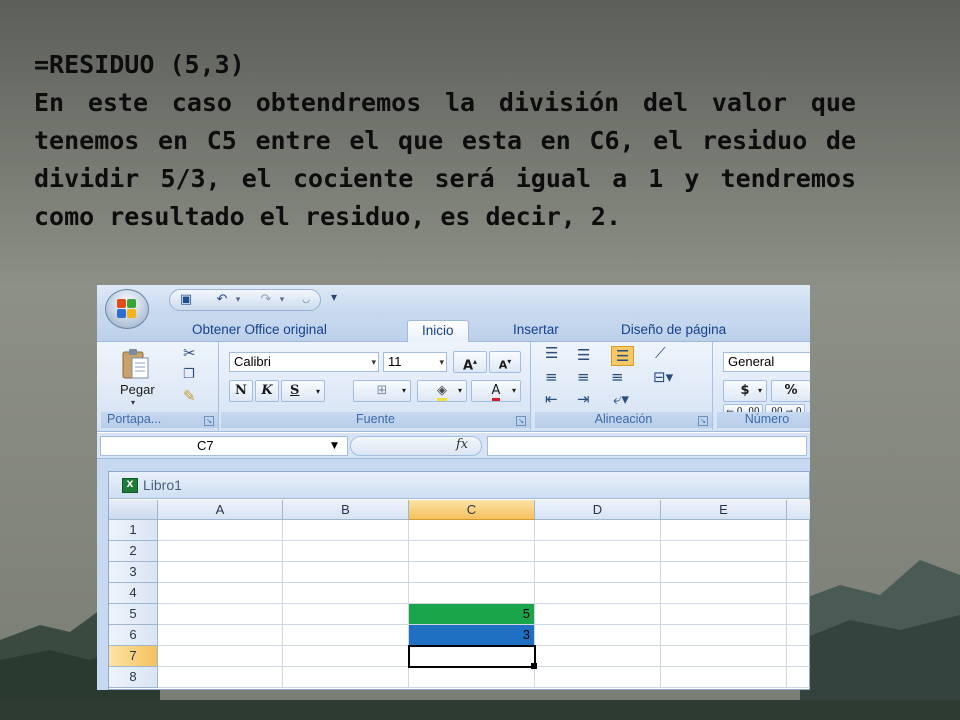  What do you see at coordinates (189, 396) in the screenshot?
I see `format-painter-icon: ✎` at bounding box center [189, 396].